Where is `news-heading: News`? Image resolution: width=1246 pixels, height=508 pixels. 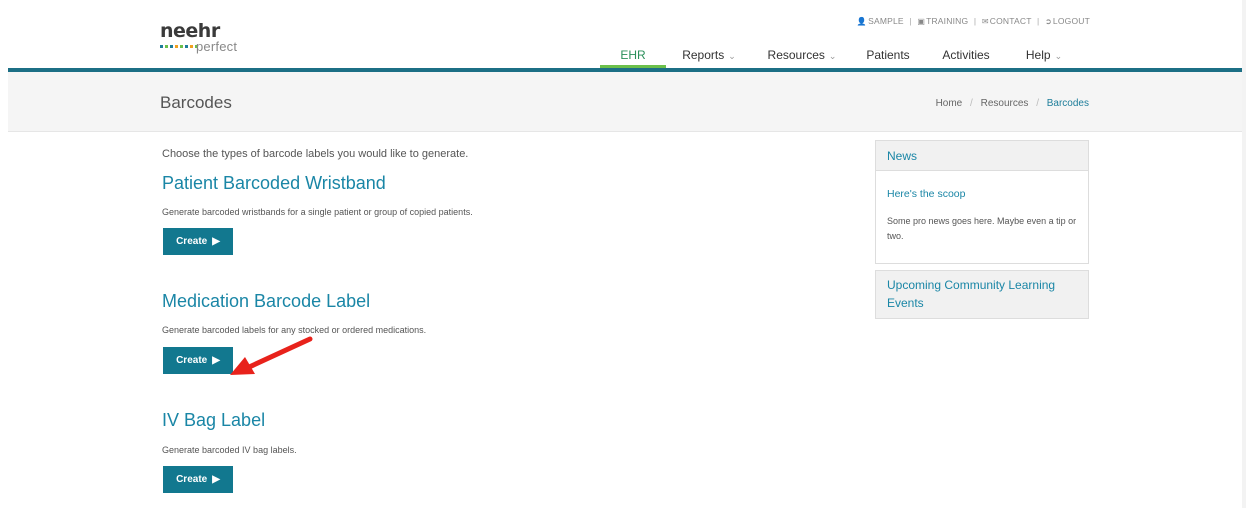 news-heading: News is located at coordinates (982, 156).